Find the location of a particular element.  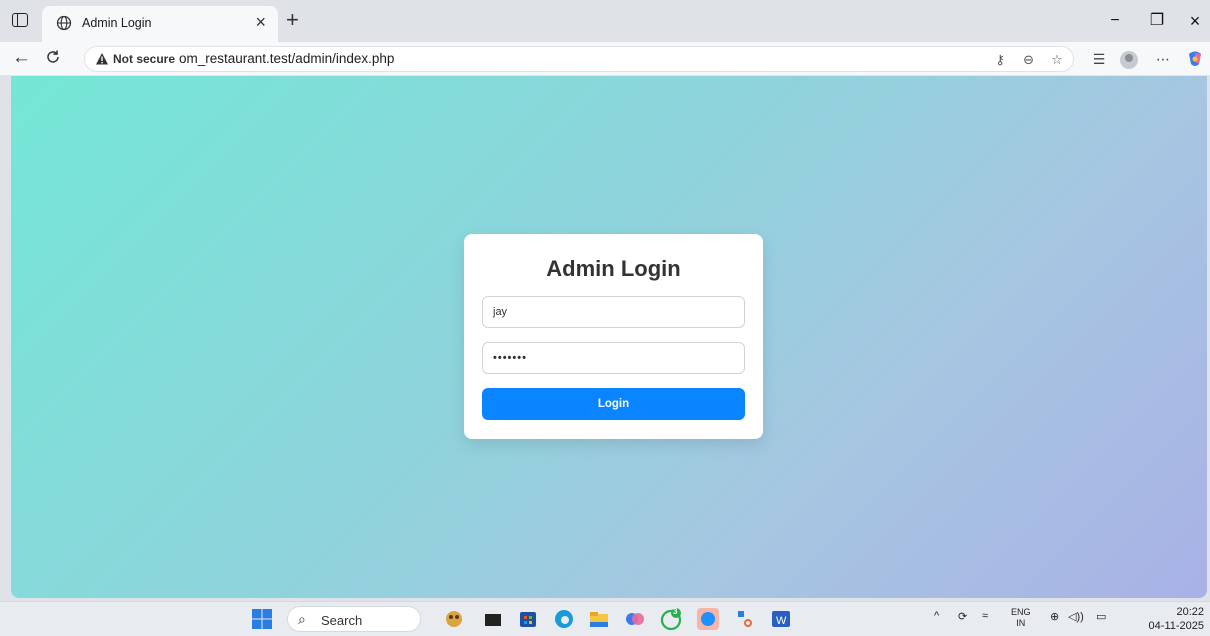

edge-icon is located at coordinates (564, 619).